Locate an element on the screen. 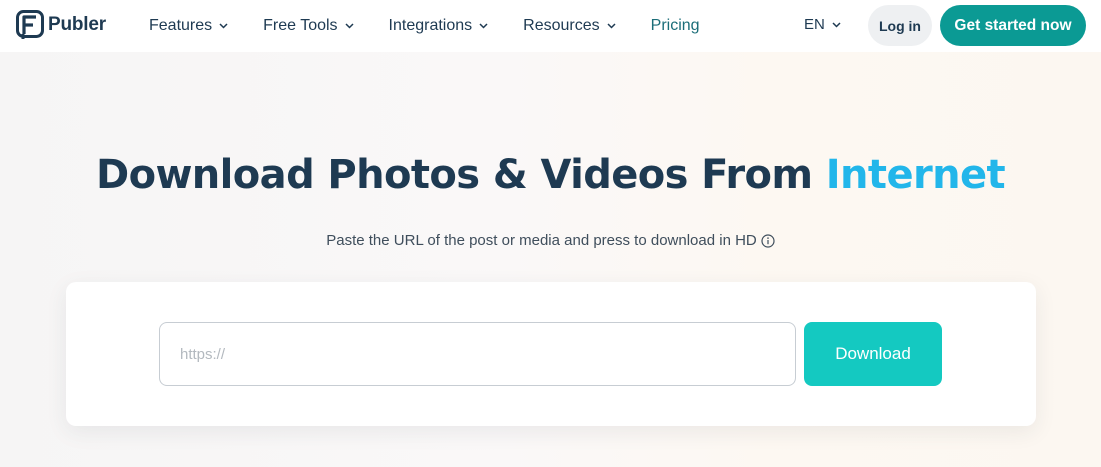 The image size is (1101, 467). nav-item-pricing-label: Pricing is located at coordinates (675, 25).